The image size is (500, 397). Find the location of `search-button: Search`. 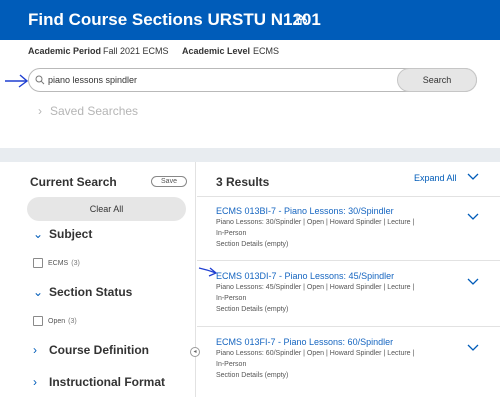

search-button: Search is located at coordinates (437, 80).